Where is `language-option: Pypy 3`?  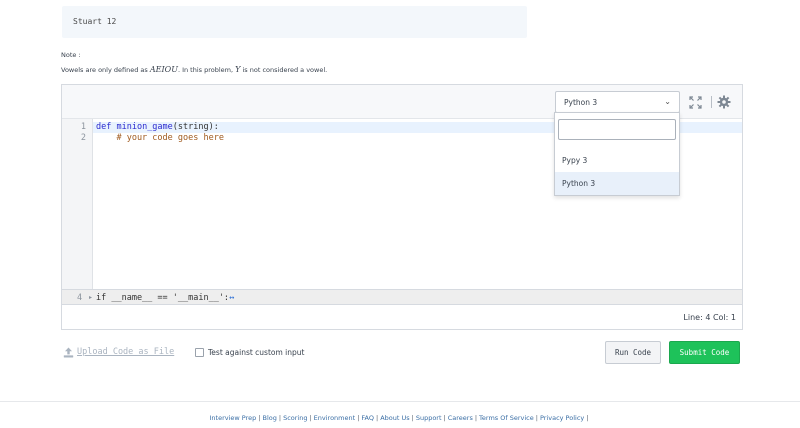 language-option: Pypy 3 is located at coordinates (617, 160).